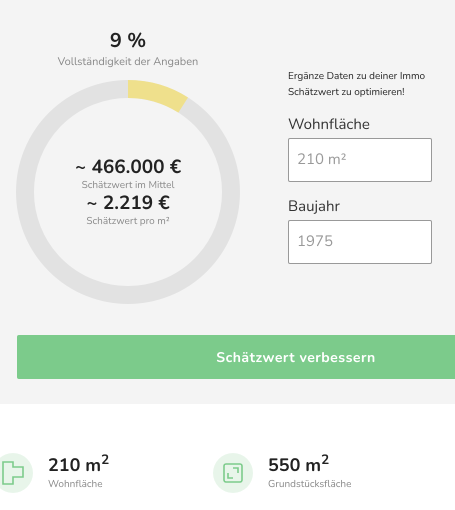  What do you see at coordinates (128, 203) in the screenshot?
I see `estimate-per-sqm: ~ 2.219 €` at bounding box center [128, 203].